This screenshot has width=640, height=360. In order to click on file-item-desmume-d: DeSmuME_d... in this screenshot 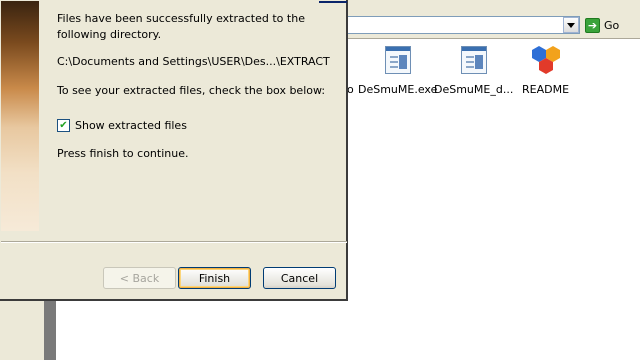, I will do `click(473, 70)`.